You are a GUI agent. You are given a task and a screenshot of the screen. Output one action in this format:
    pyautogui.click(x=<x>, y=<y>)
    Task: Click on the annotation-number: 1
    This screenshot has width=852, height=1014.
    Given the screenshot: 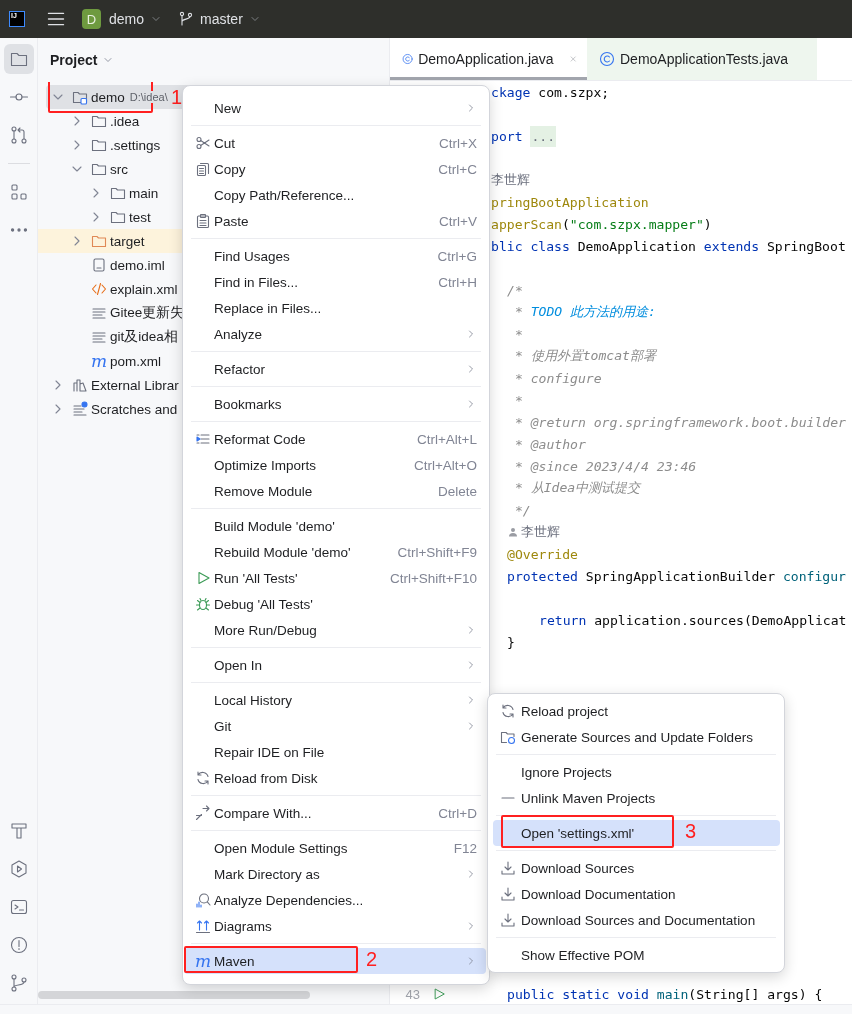 What is the action you would take?
    pyautogui.click(x=177, y=97)
    